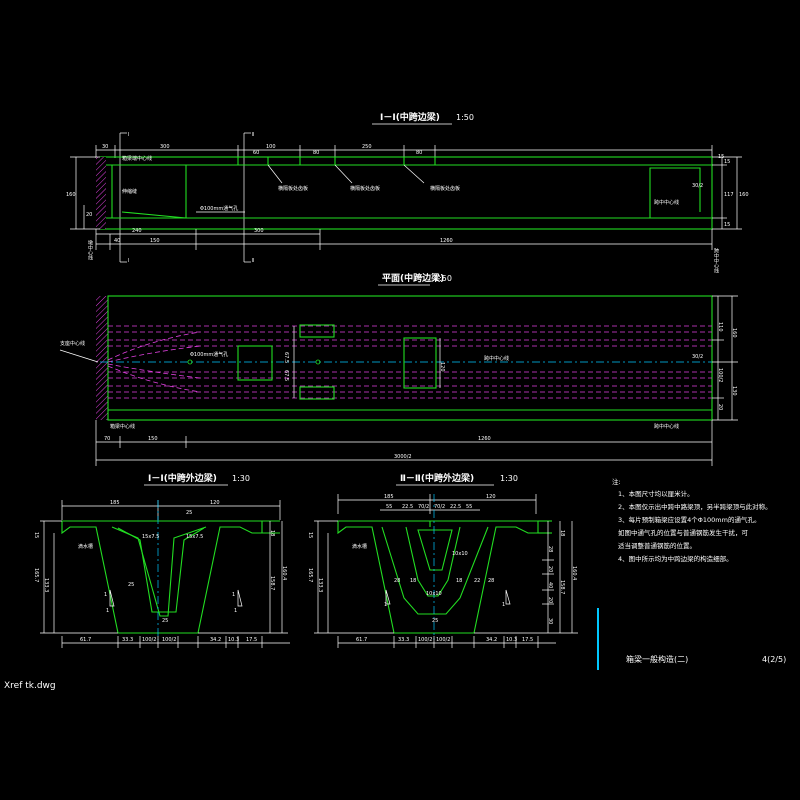 The image size is (800, 800). What do you see at coordinates (459, 581) in the screenshot?
I see `sec2-label-w5: 18` at bounding box center [459, 581].